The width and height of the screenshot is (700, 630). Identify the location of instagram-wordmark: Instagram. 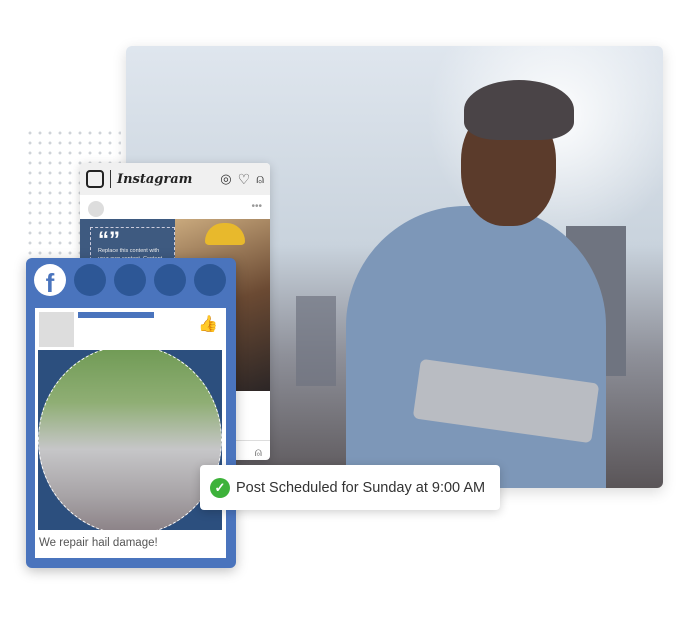
(155, 179).